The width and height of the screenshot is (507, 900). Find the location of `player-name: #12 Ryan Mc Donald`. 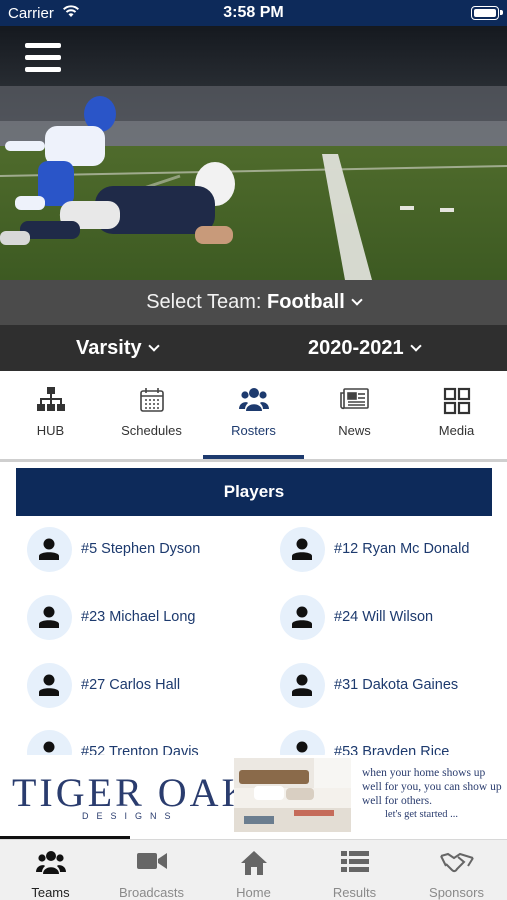

player-name: #12 Ryan Mc Donald is located at coordinates (402, 549).